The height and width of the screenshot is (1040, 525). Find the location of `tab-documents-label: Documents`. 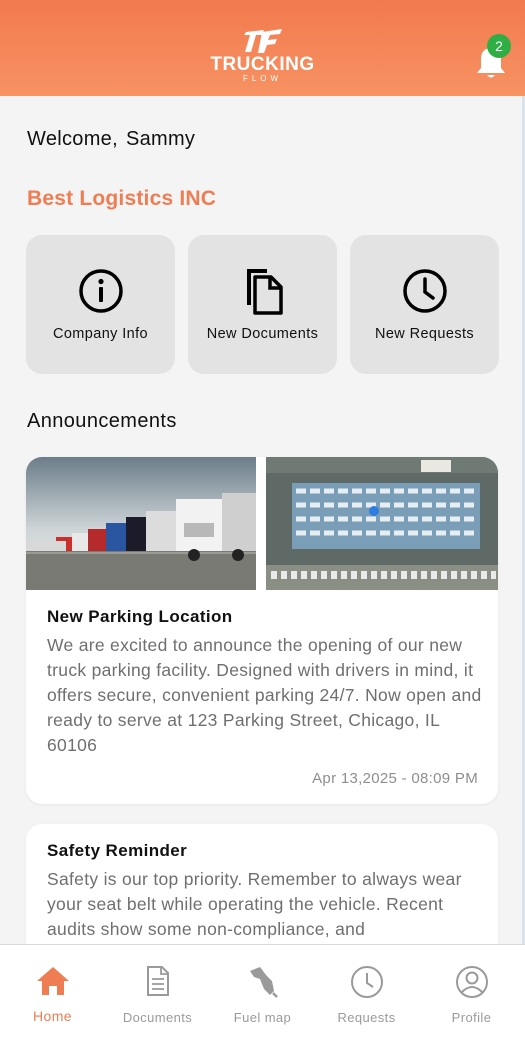

tab-documents-label: Documents is located at coordinates (157, 1017).